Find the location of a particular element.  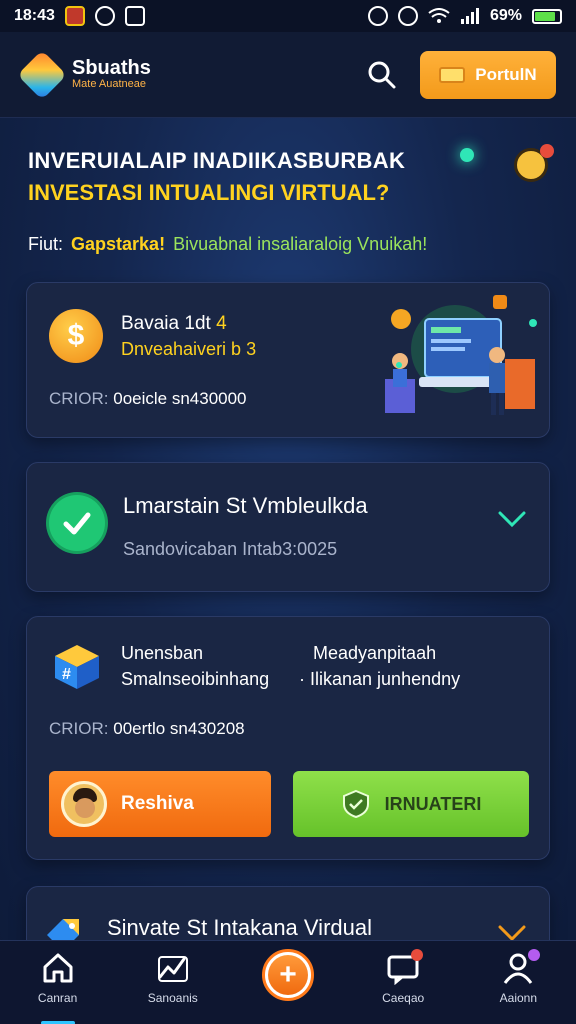

nav-item-messages: Caeqao is located at coordinates (403, 977).